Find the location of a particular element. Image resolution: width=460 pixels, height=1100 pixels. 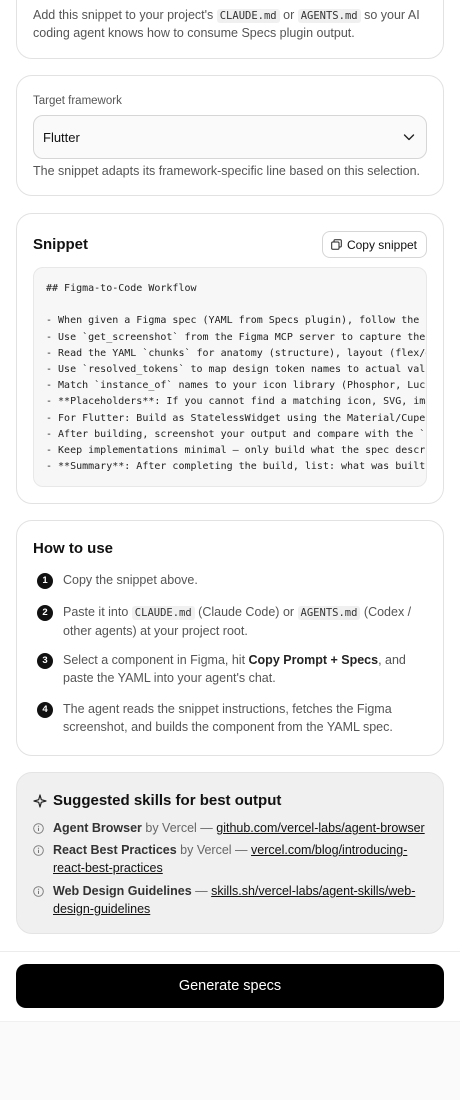

copy-snippet-button: Copy snippet is located at coordinates (374, 244).